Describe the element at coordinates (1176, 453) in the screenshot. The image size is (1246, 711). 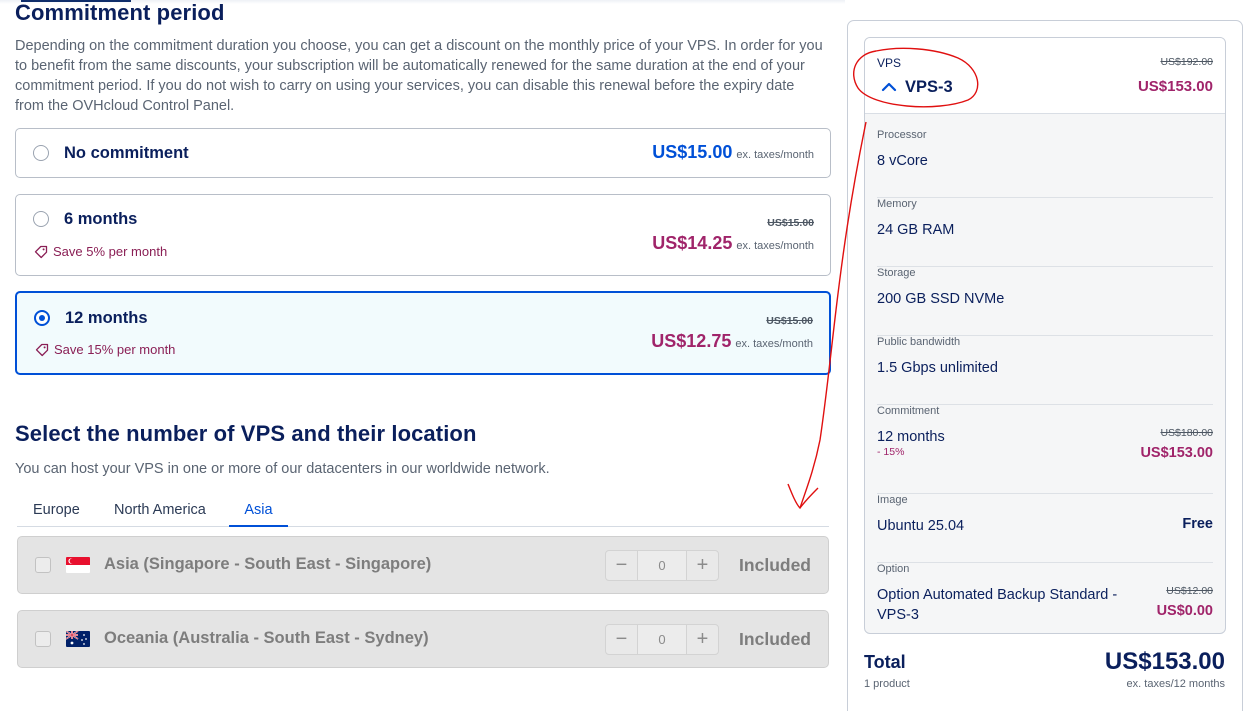
I see `item-price: US$153.00` at that location.